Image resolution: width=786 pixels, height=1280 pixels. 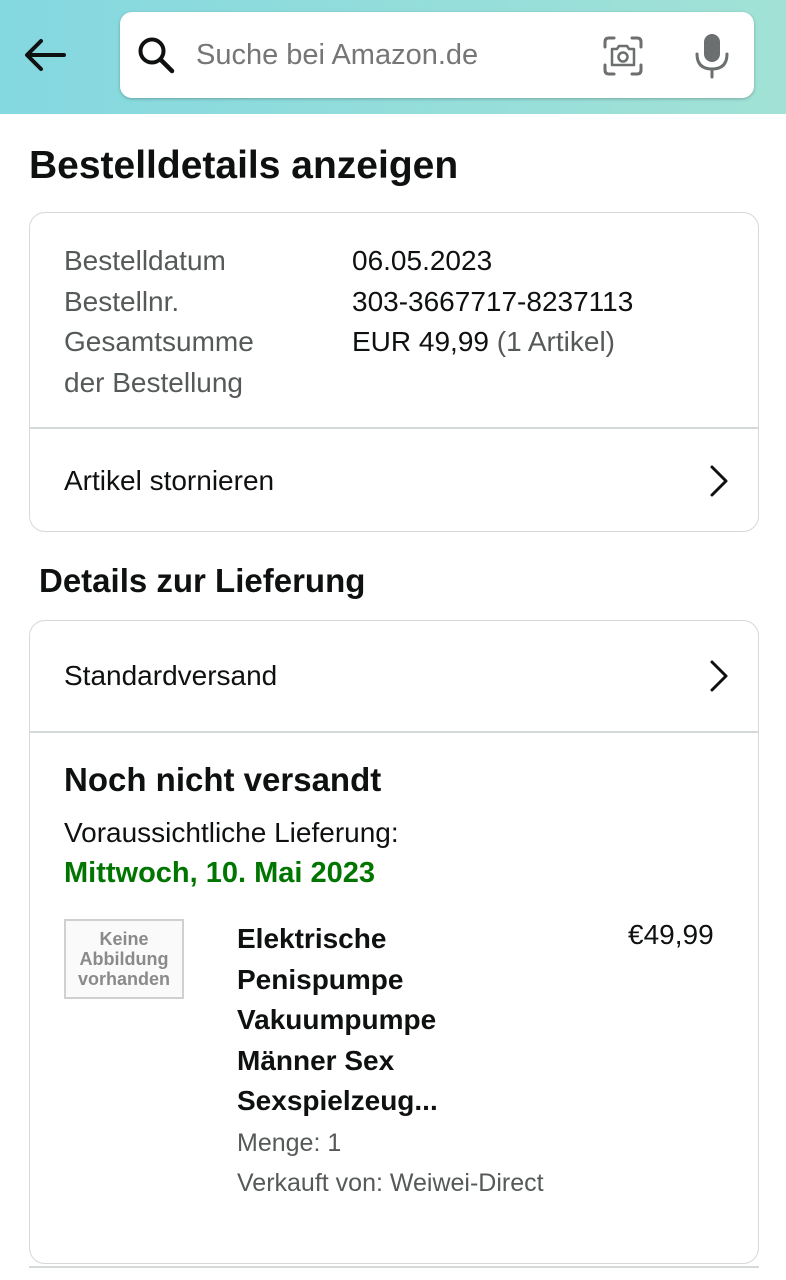 What do you see at coordinates (244, 165) in the screenshot?
I see `page-title: Bestelldetails anzeigen` at bounding box center [244, 165].